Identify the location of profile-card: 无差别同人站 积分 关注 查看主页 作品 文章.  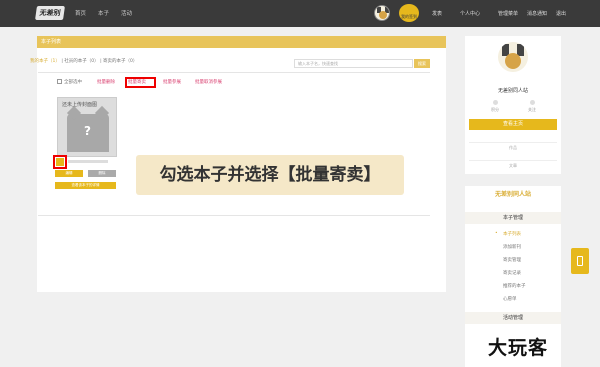
(513, 105).